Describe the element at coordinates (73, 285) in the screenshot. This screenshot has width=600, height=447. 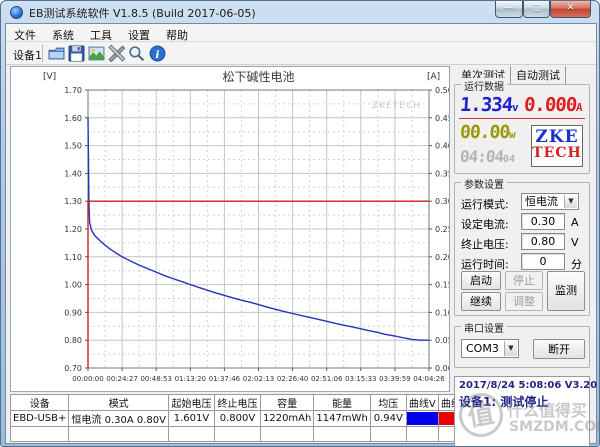
I see `svg-text: 1.00` at that location.